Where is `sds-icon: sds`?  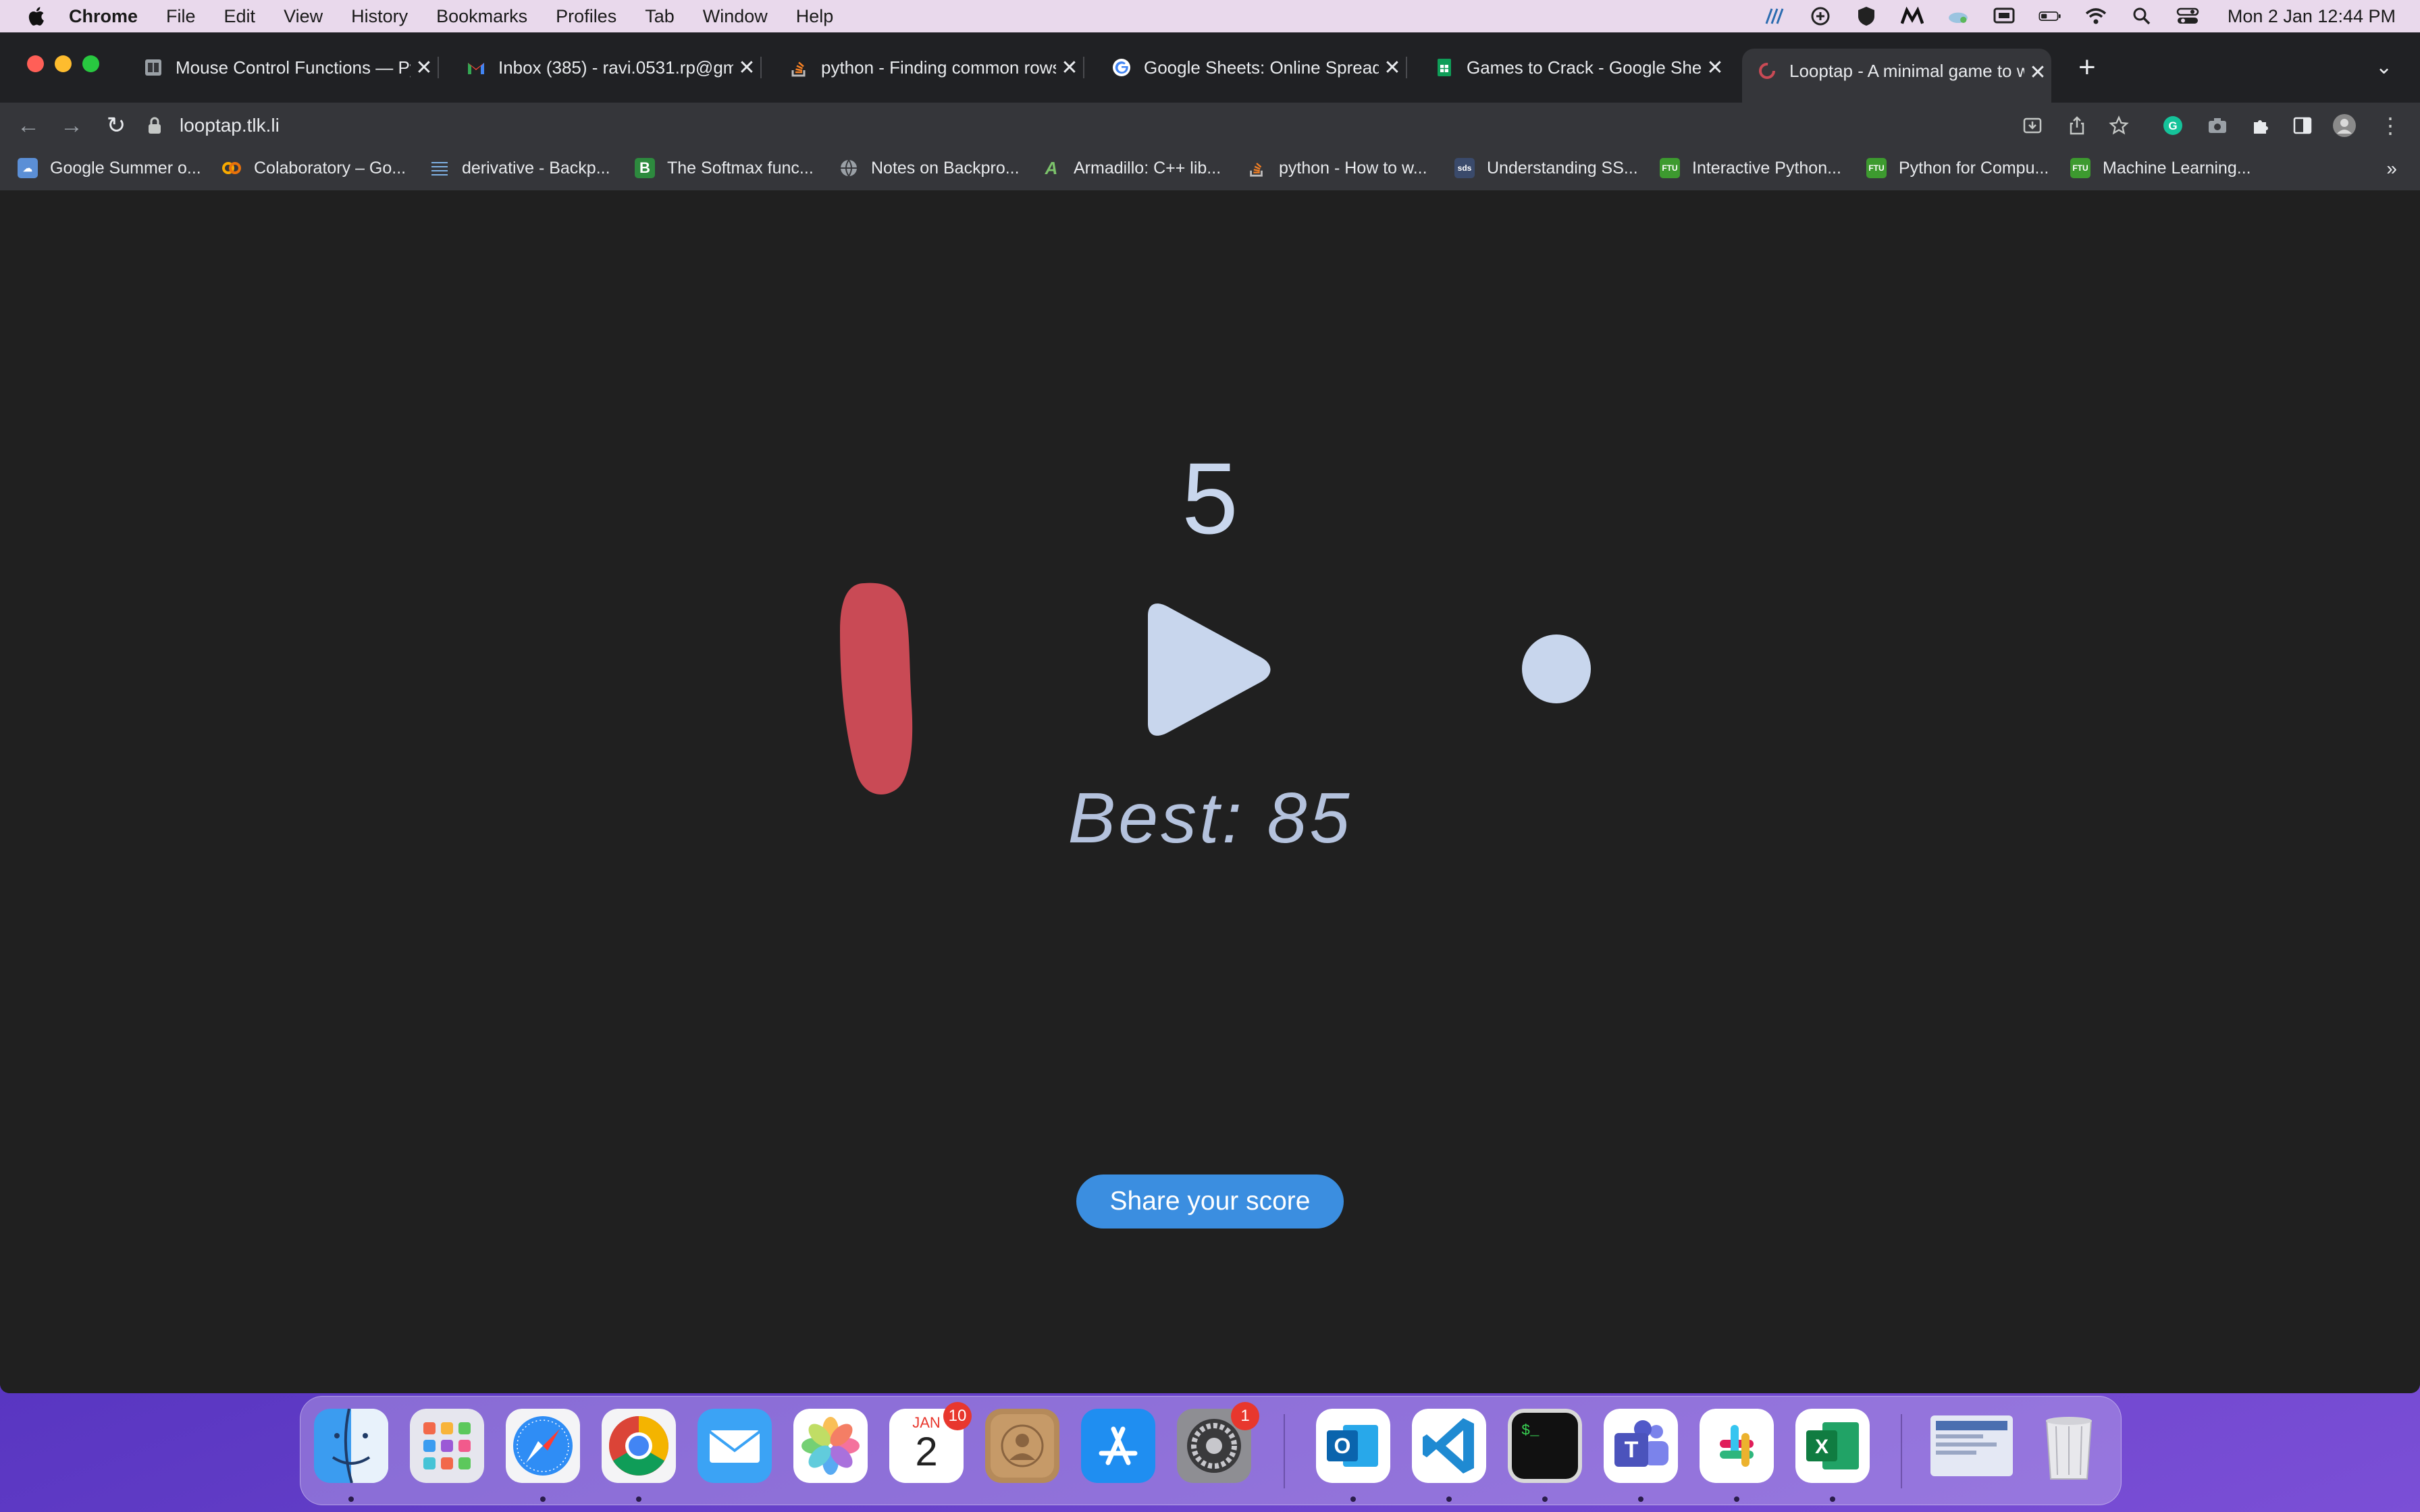 sds-icon: sds is located at coordinates (1464, 168).